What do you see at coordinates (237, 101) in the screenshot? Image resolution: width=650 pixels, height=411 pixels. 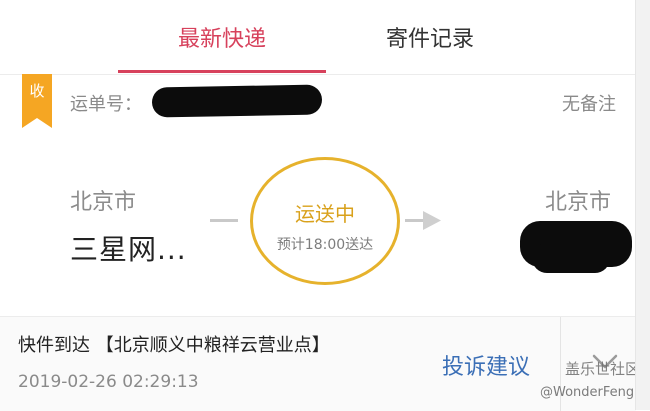 I see `redacted-waybill-number` at bounding box center [237, 101].